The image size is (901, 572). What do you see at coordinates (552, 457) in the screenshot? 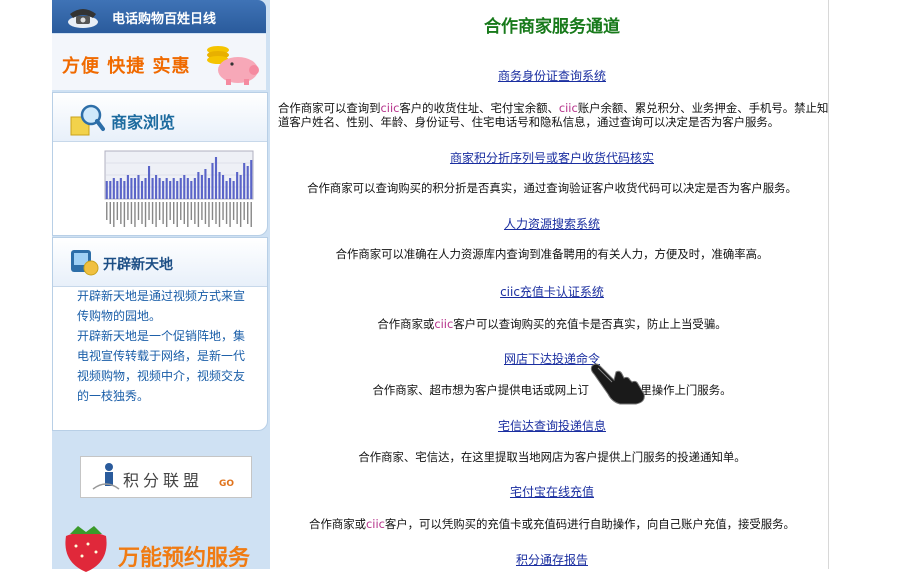
I see `desc-text: 合作商家、宅信达，在这里提取当地网店为客户提供上门服务的投递通知单。` at bounding box center [552, 457].